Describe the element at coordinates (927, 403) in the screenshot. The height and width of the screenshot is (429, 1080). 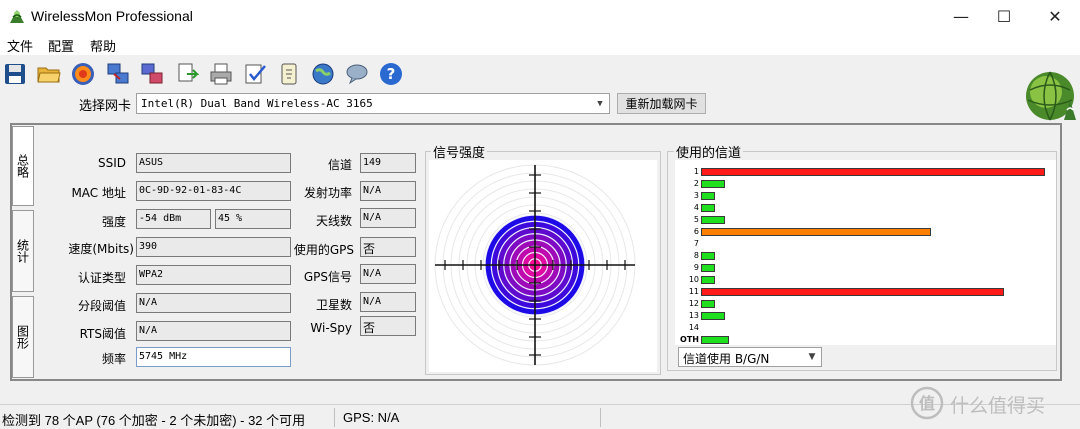
I see `watermark-logo-icon: 值` at that location.